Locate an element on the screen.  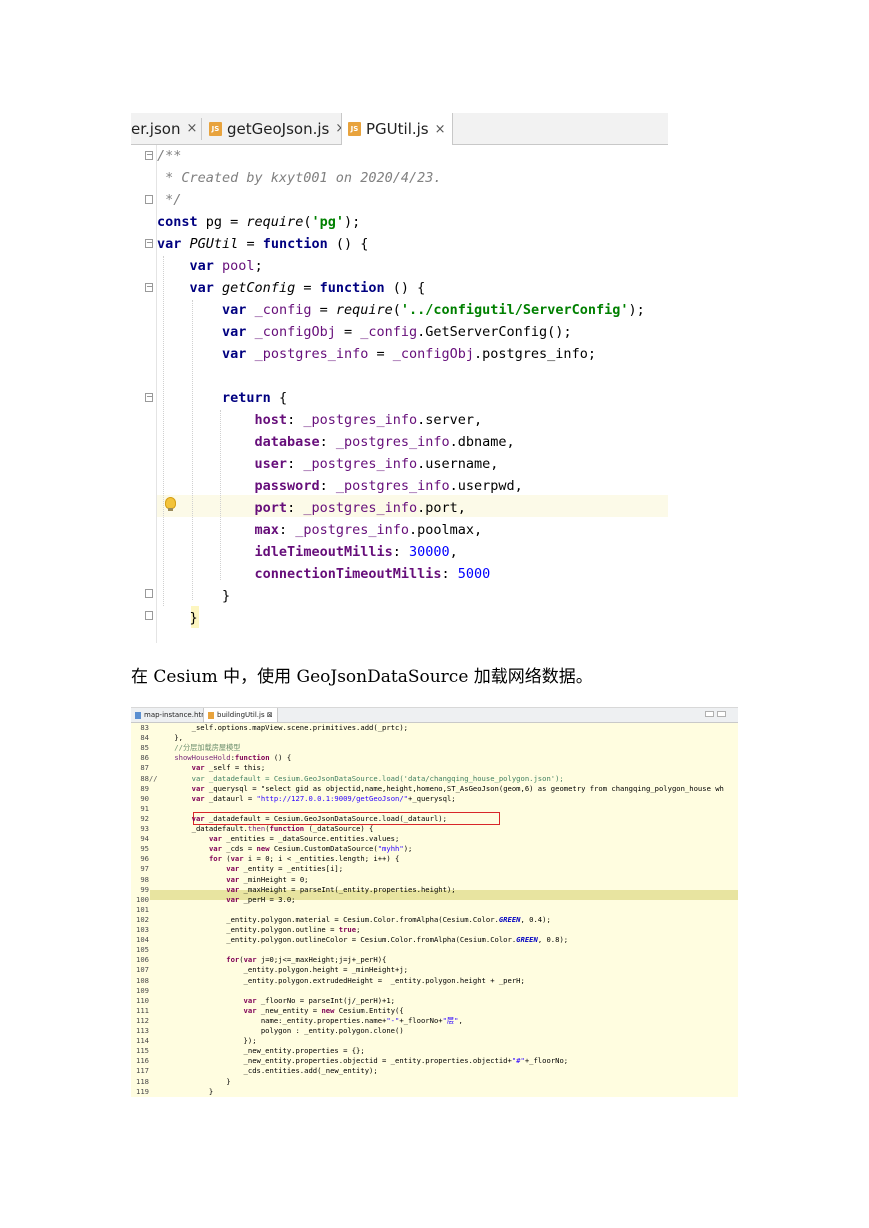
line-number: 89 is located at coordinates (144, 788).